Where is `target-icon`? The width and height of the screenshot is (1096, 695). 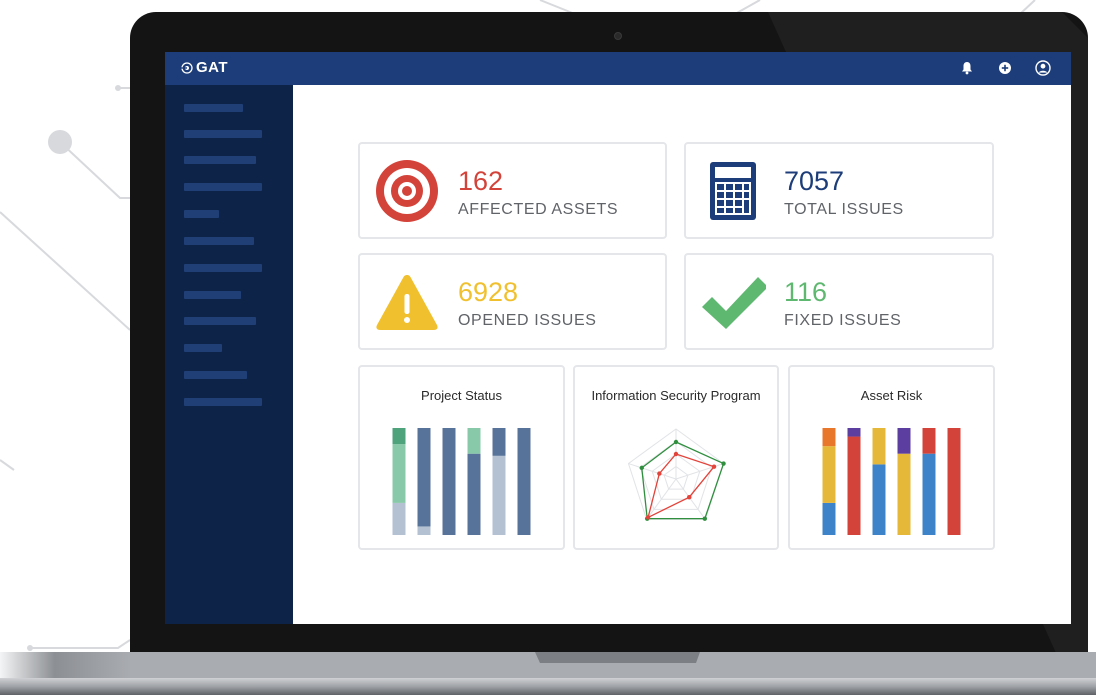 target-icon is located at coordinates (407, 191).